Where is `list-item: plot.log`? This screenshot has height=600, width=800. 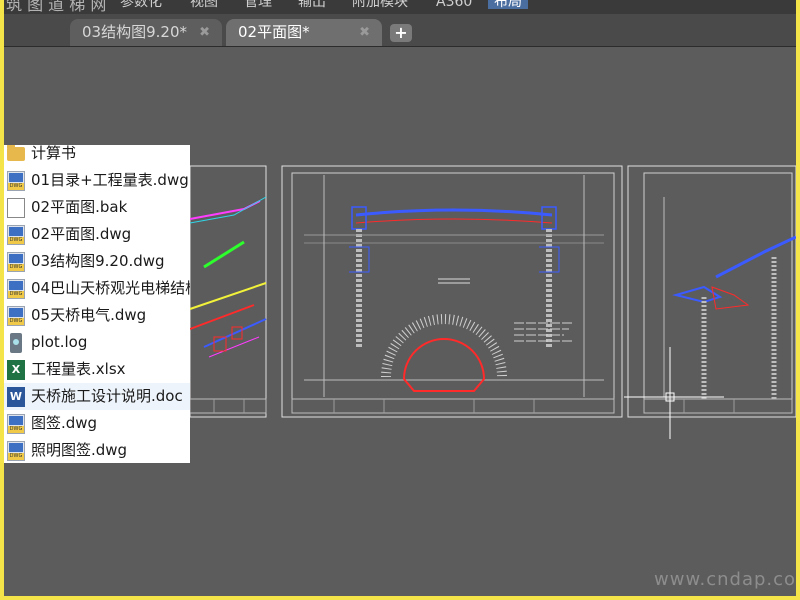 list-item: plot.log is located at coordinates (97, 342).